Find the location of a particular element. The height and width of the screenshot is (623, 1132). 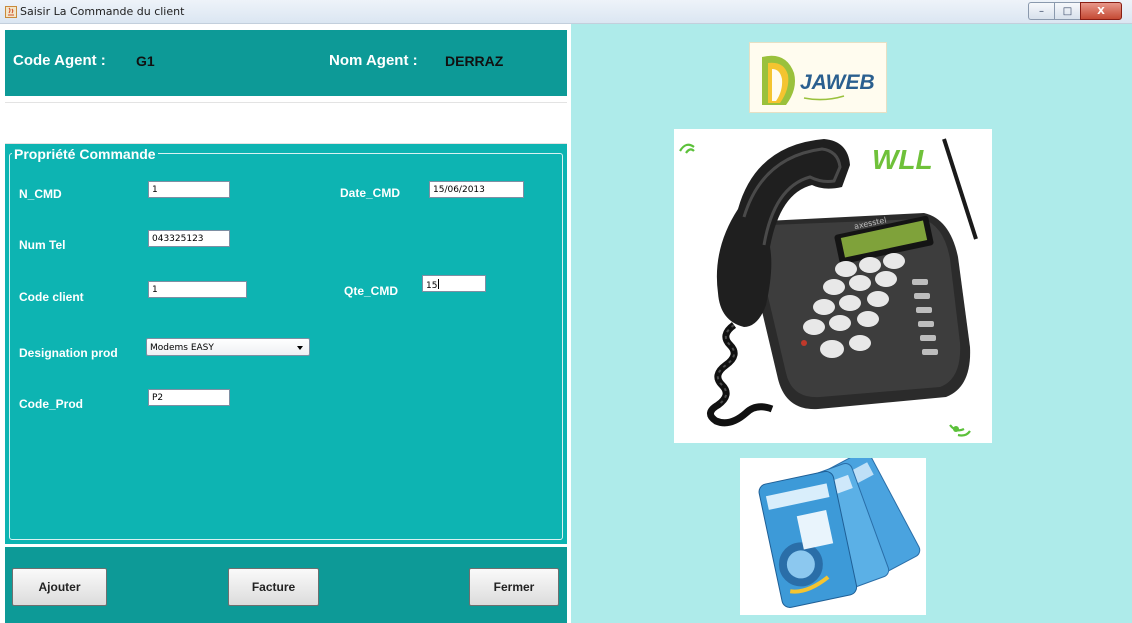

designation-prod-select: Modems EASY is located at coordinates (228, 347).